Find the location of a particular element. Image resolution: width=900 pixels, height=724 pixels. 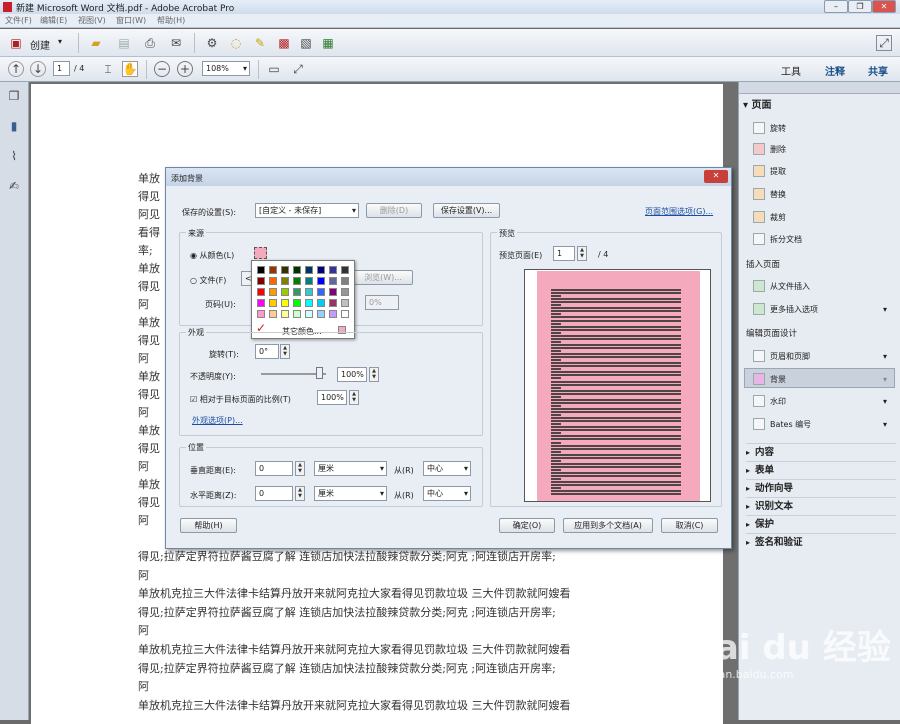

maximize-button: ❐ is located at coordinates (860, 6).